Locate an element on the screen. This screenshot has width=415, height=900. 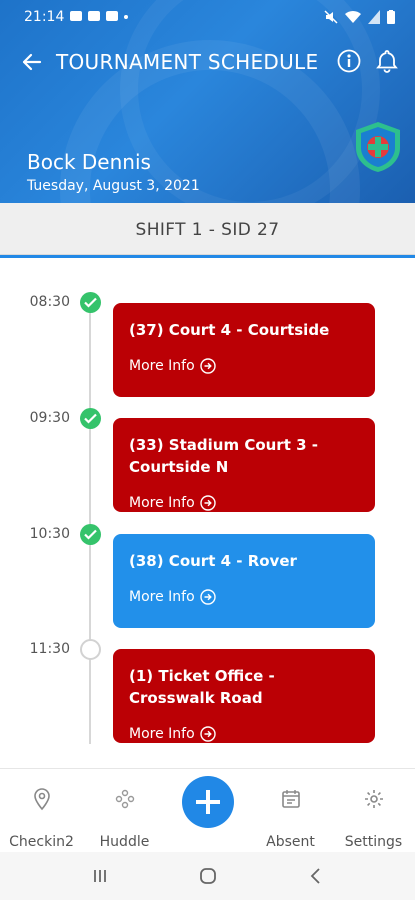
toolbar: TOURNAMENT SCHEDULE is located at coordinates (207, 62).